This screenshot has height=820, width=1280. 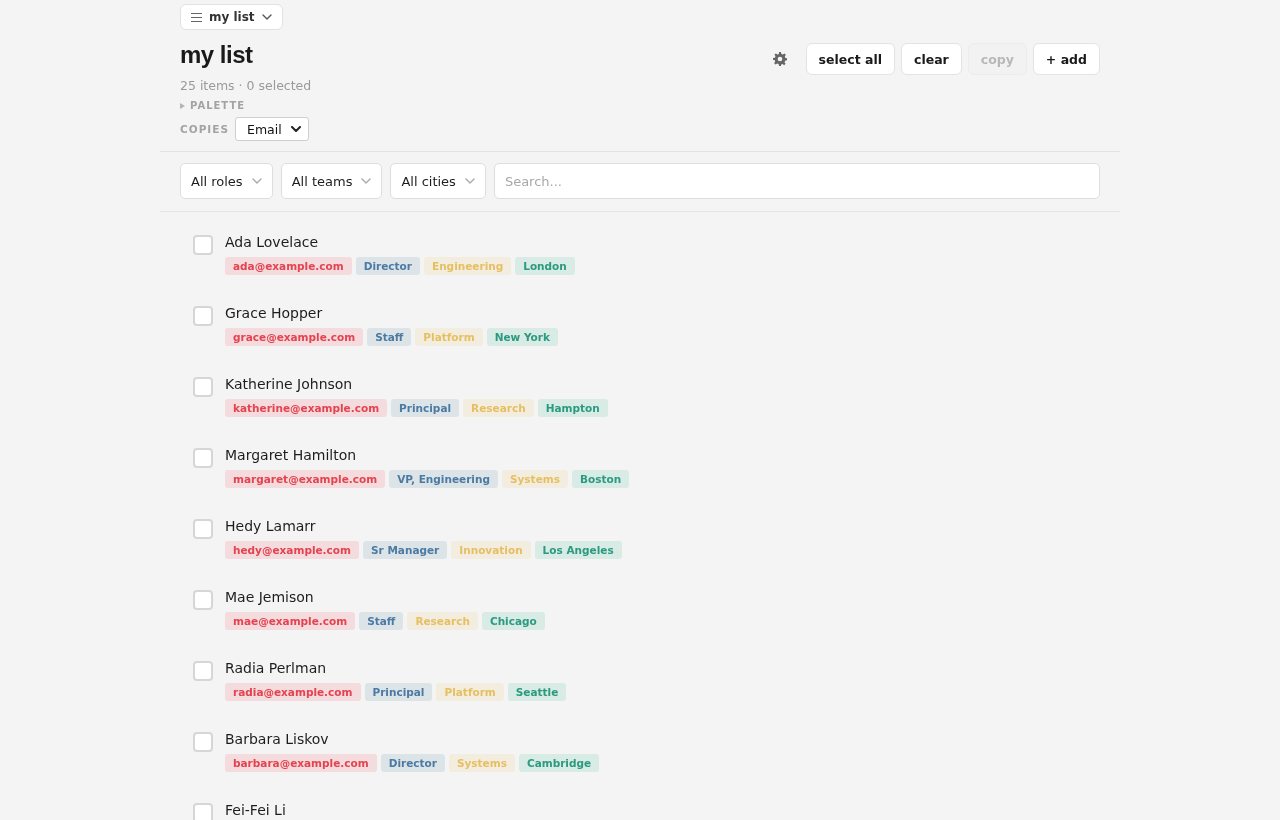 What do you see at coordinates (289, 384) in the screenshot?
I see `person-name: Katherine Johnson` at bounding box center [289, 384].